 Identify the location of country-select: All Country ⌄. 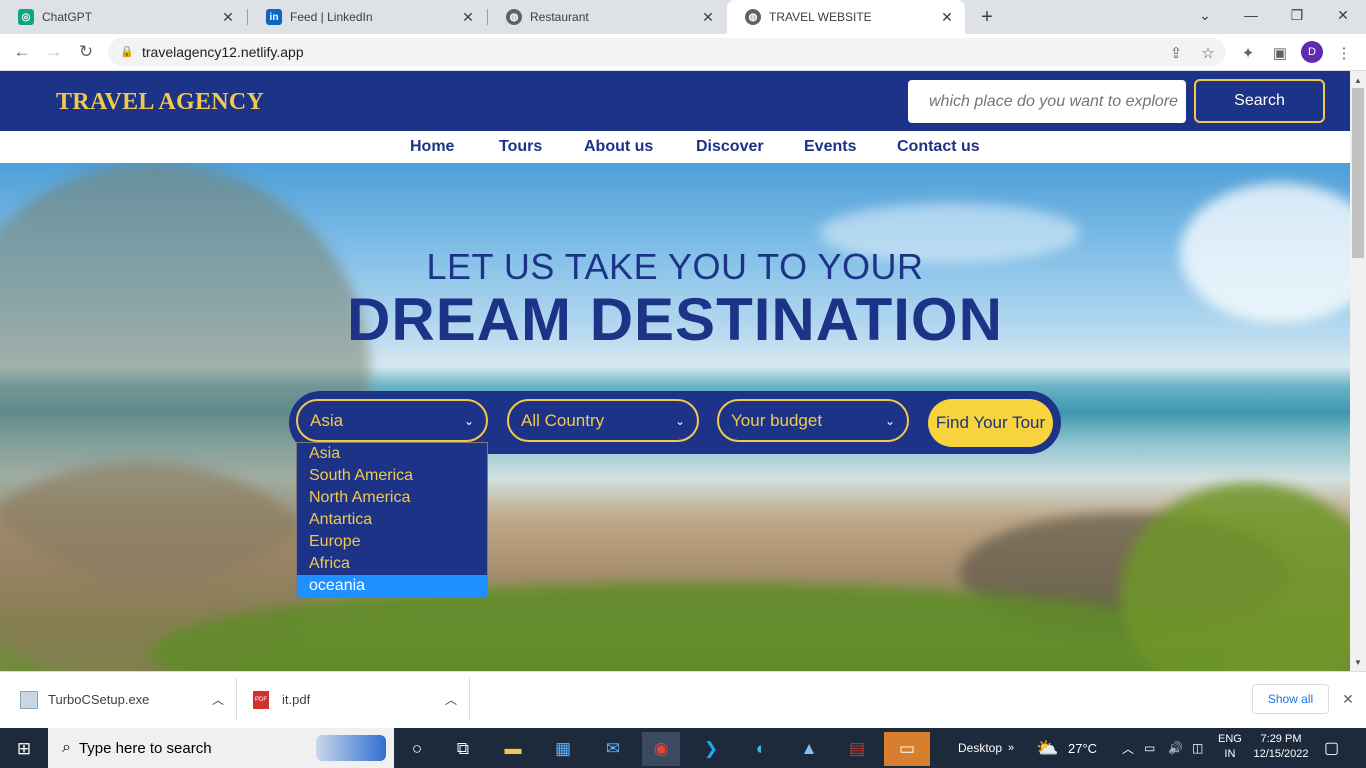
(603, 420).